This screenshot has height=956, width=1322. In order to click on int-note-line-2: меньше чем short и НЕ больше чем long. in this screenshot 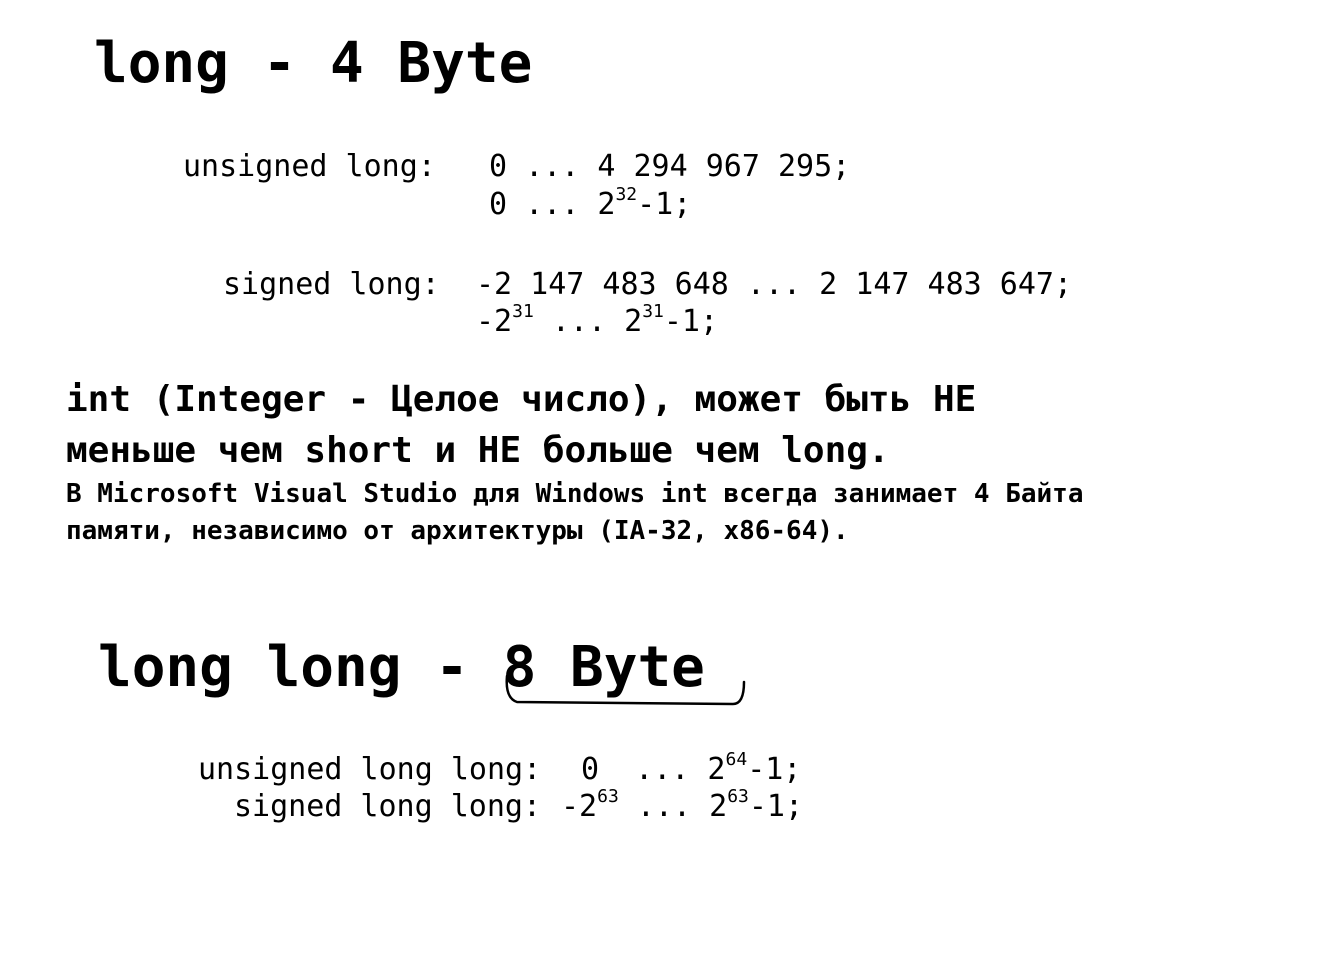, I will do `click(478, 450)`.